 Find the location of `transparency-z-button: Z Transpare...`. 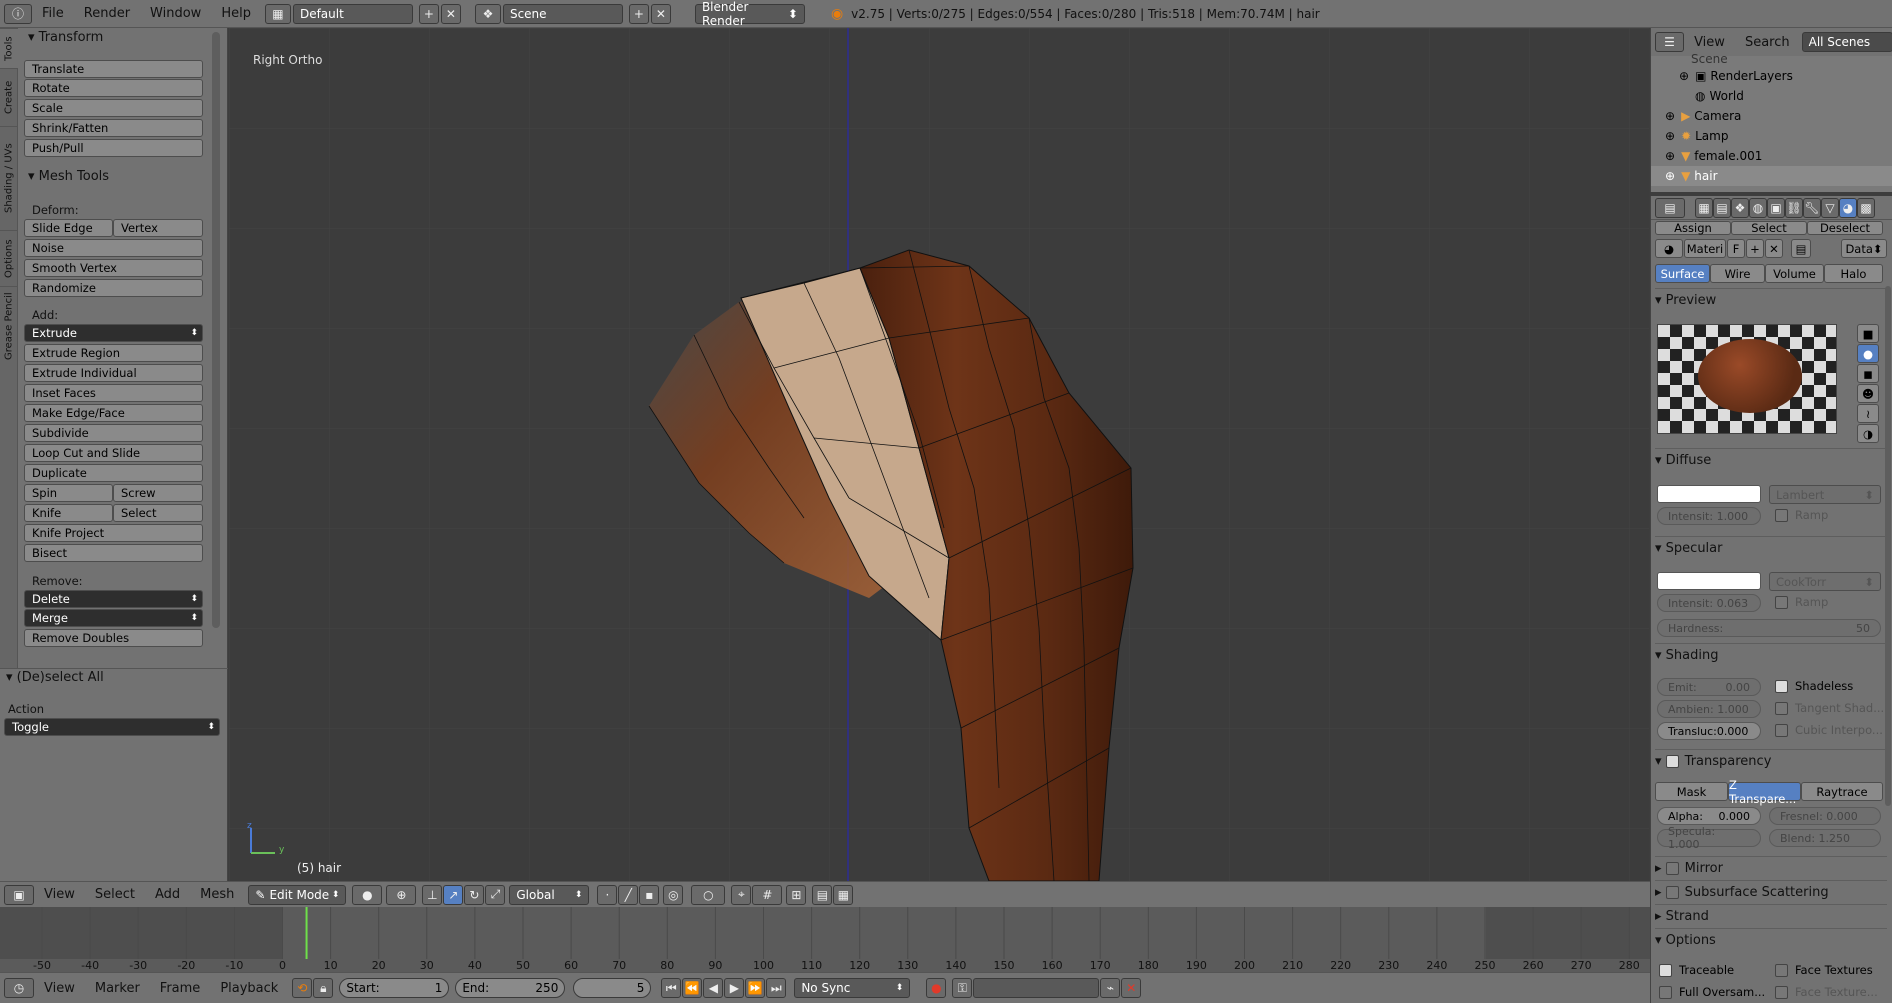

transparency-z-button: Z Transpare... is located at coordinates (1764, 792).